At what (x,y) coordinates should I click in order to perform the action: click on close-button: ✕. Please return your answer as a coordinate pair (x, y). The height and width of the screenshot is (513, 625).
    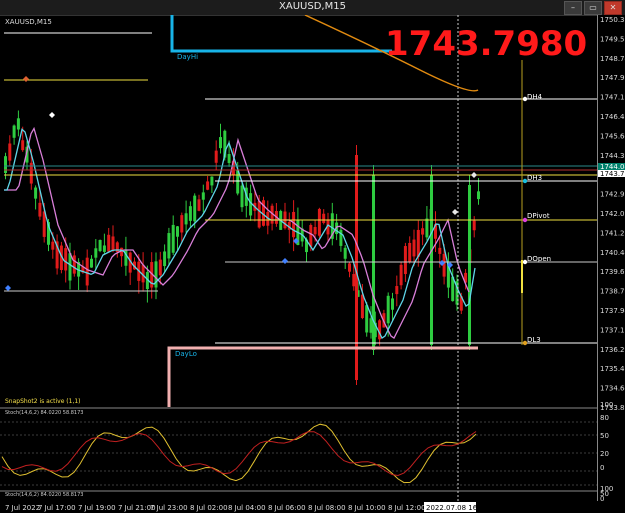
    Looking at the image, I should click on (613, 8).